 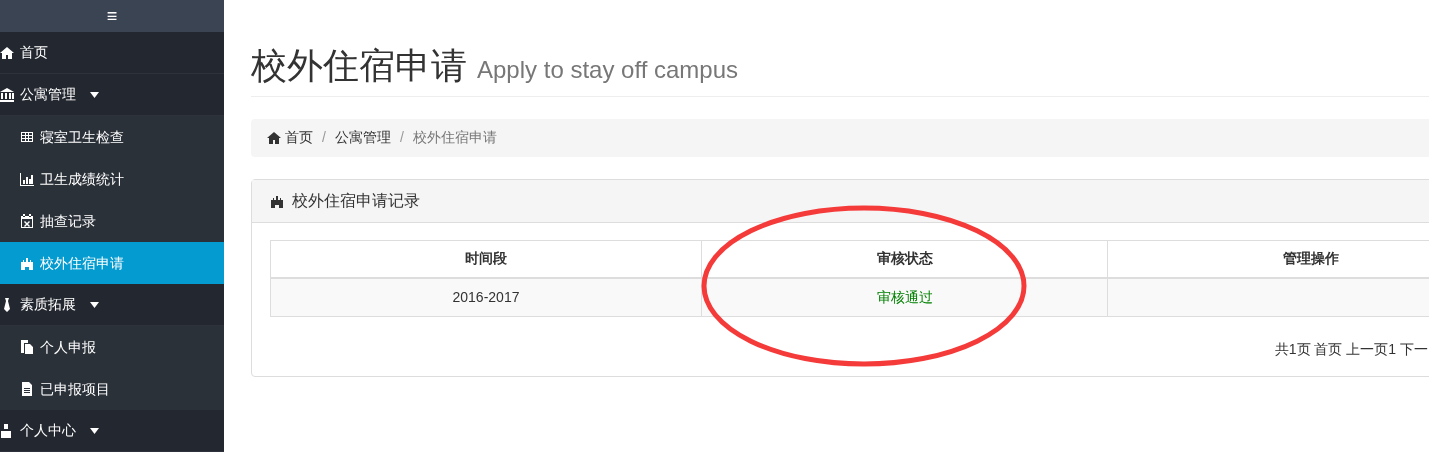 I want to click on bank-icon, so click(x=7, y=94).